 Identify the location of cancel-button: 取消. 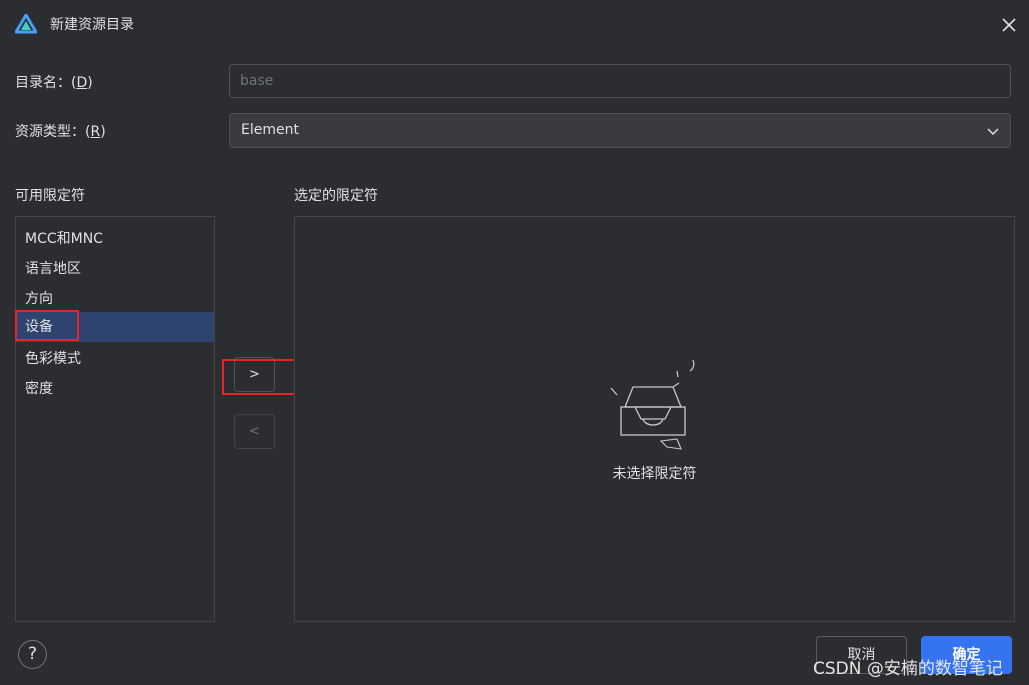
(861, 655).